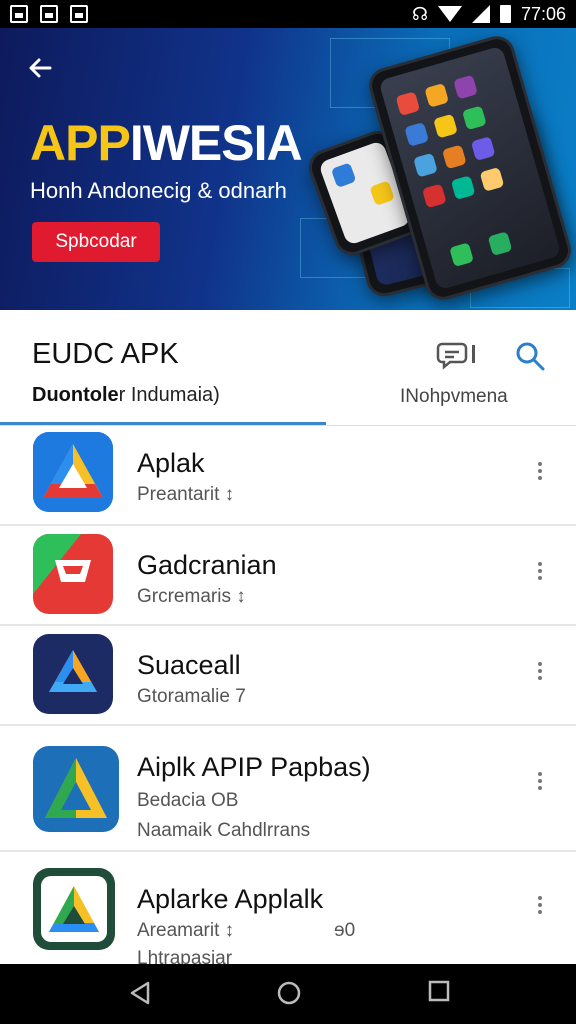  Describe the element at coordinates (288, 576) in the screenshot. I see `list-item: Gadcranian Grcremaris ↕` at that location.